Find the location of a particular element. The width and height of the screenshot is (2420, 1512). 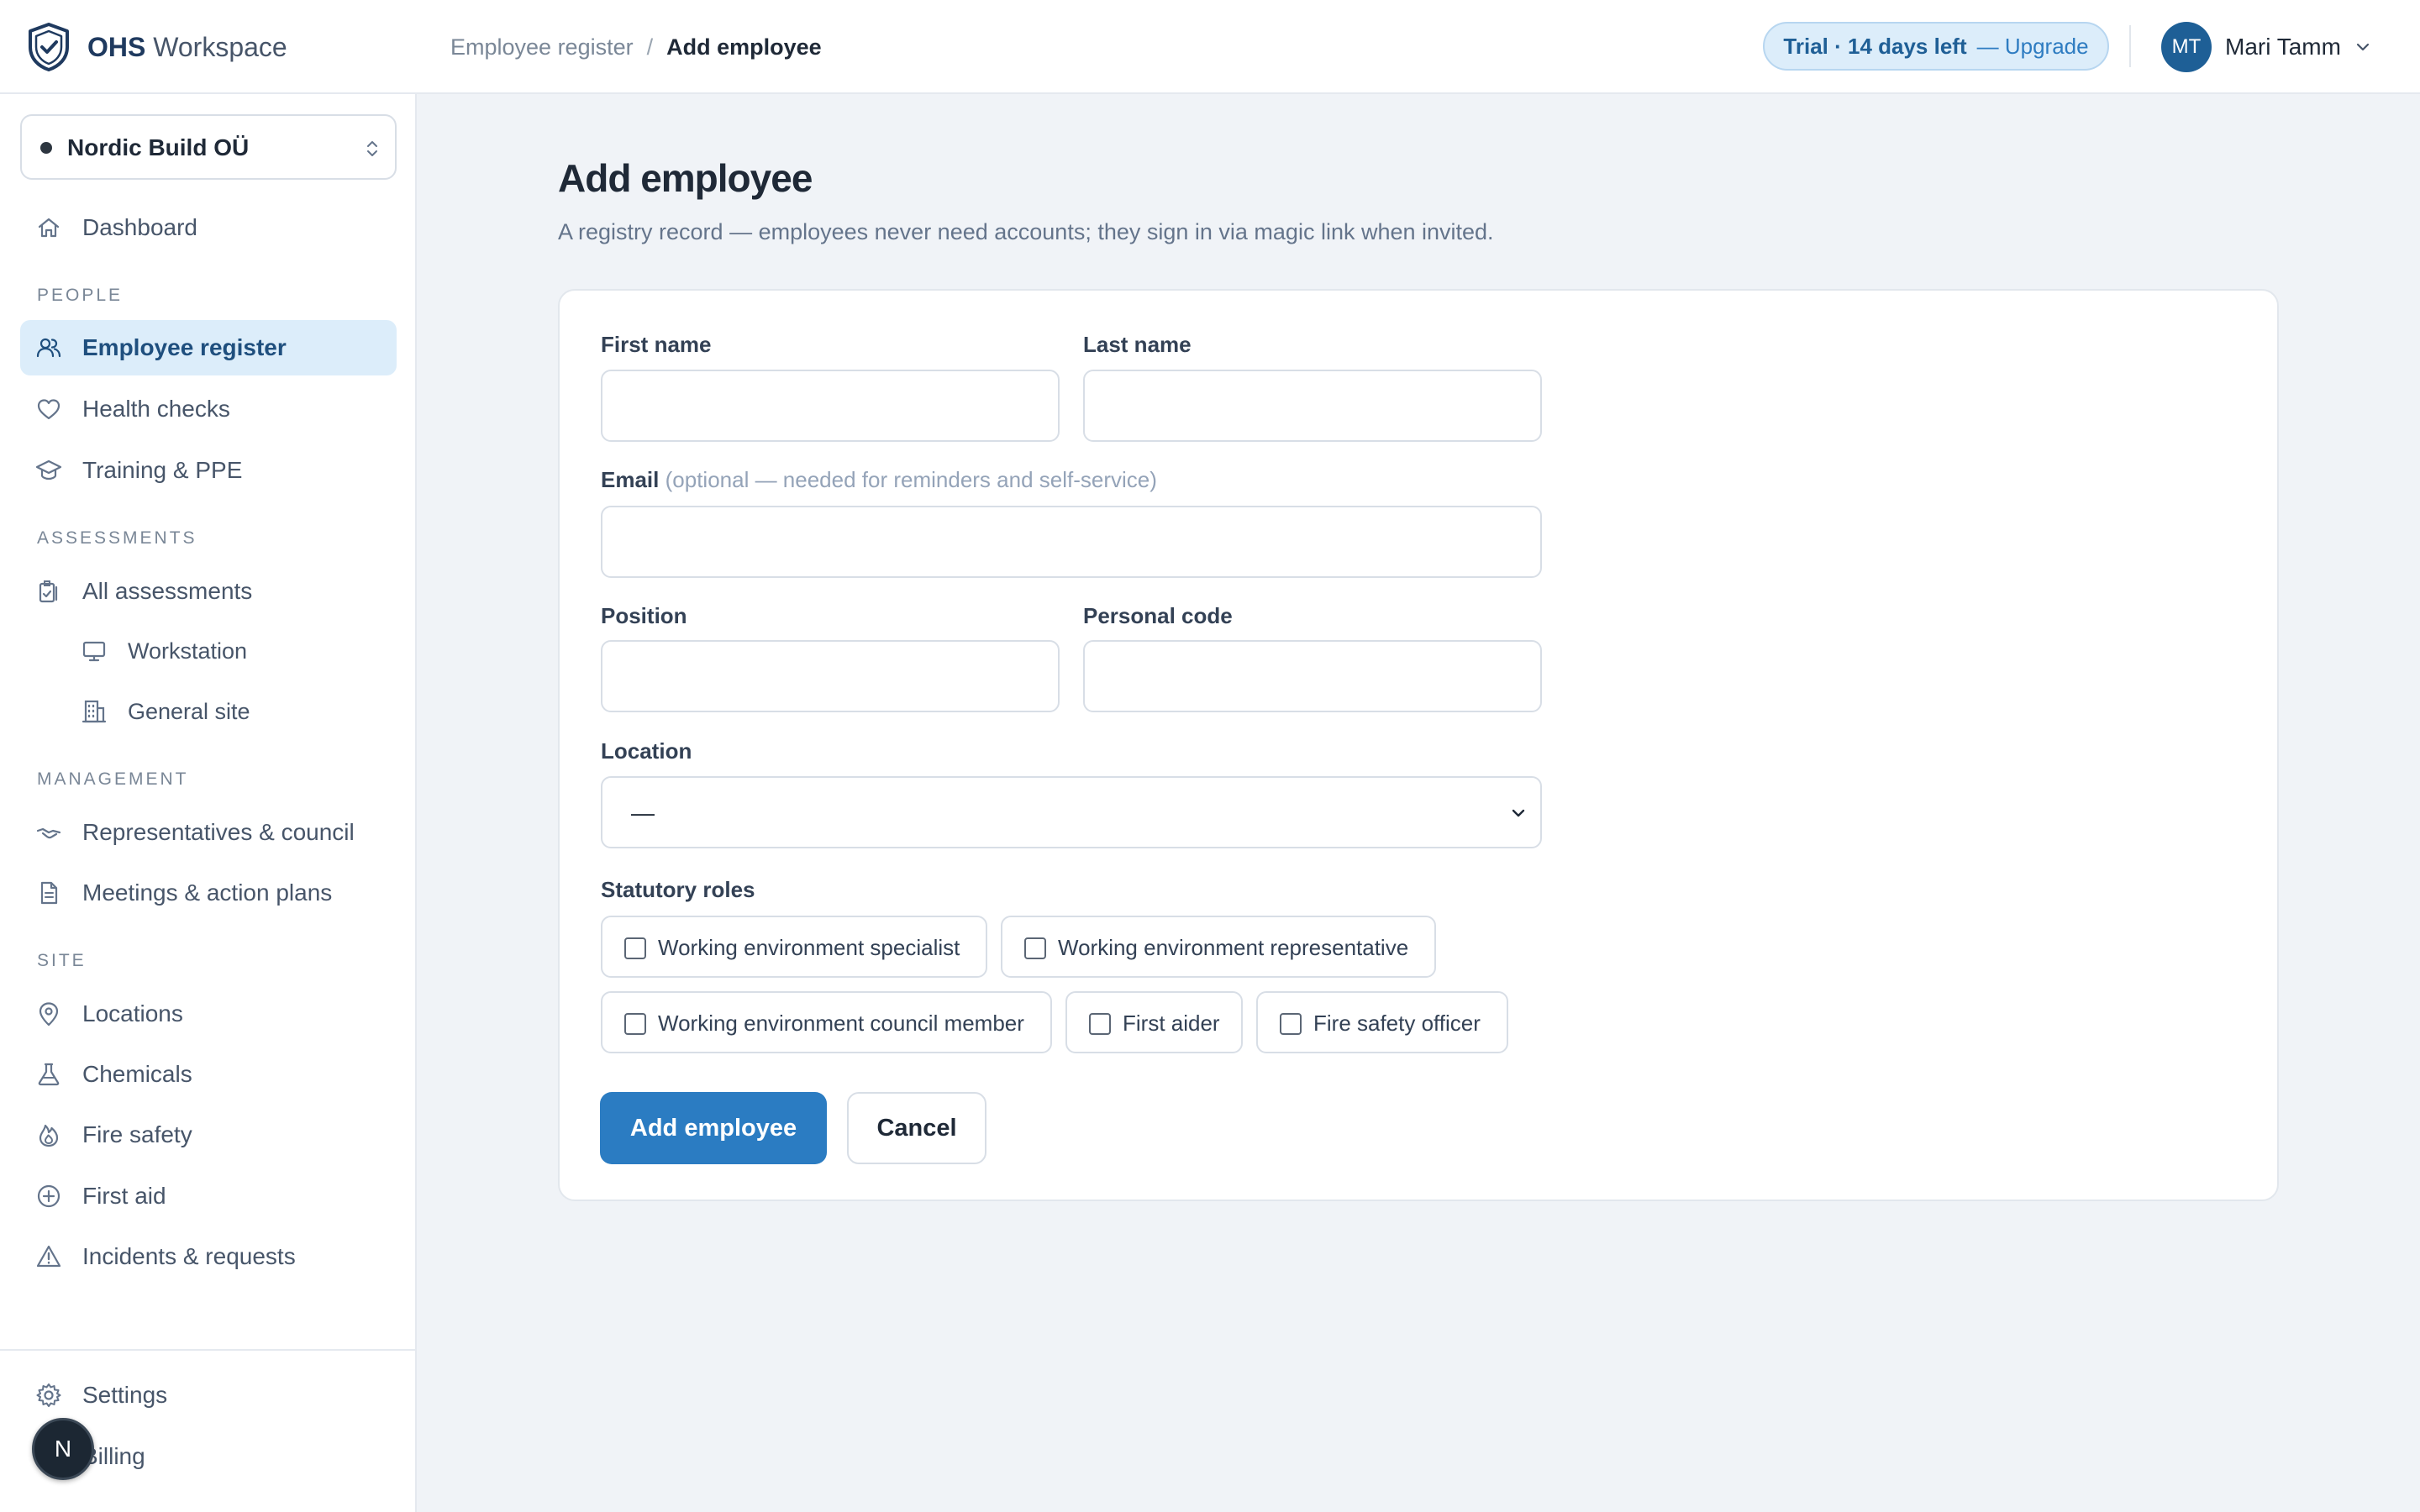

chevron-up-down-icon is located at coordinates (372, 148).